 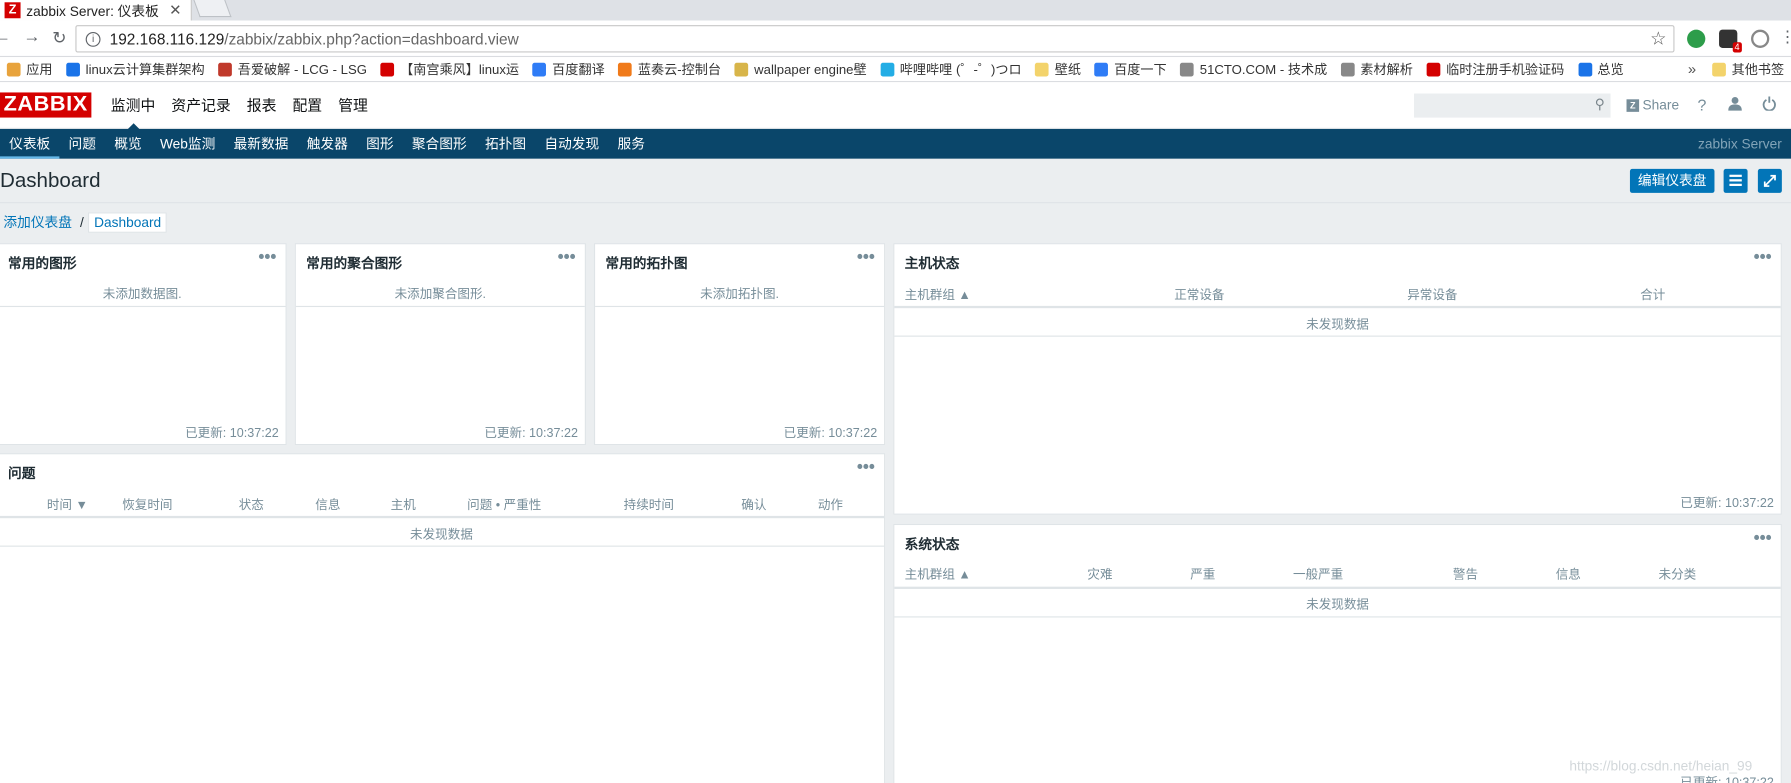 What do you see at coordinates (167, 39) in the screenshot?
I see `url-host: 192.168.116.129` at bounding box center [167, 39].